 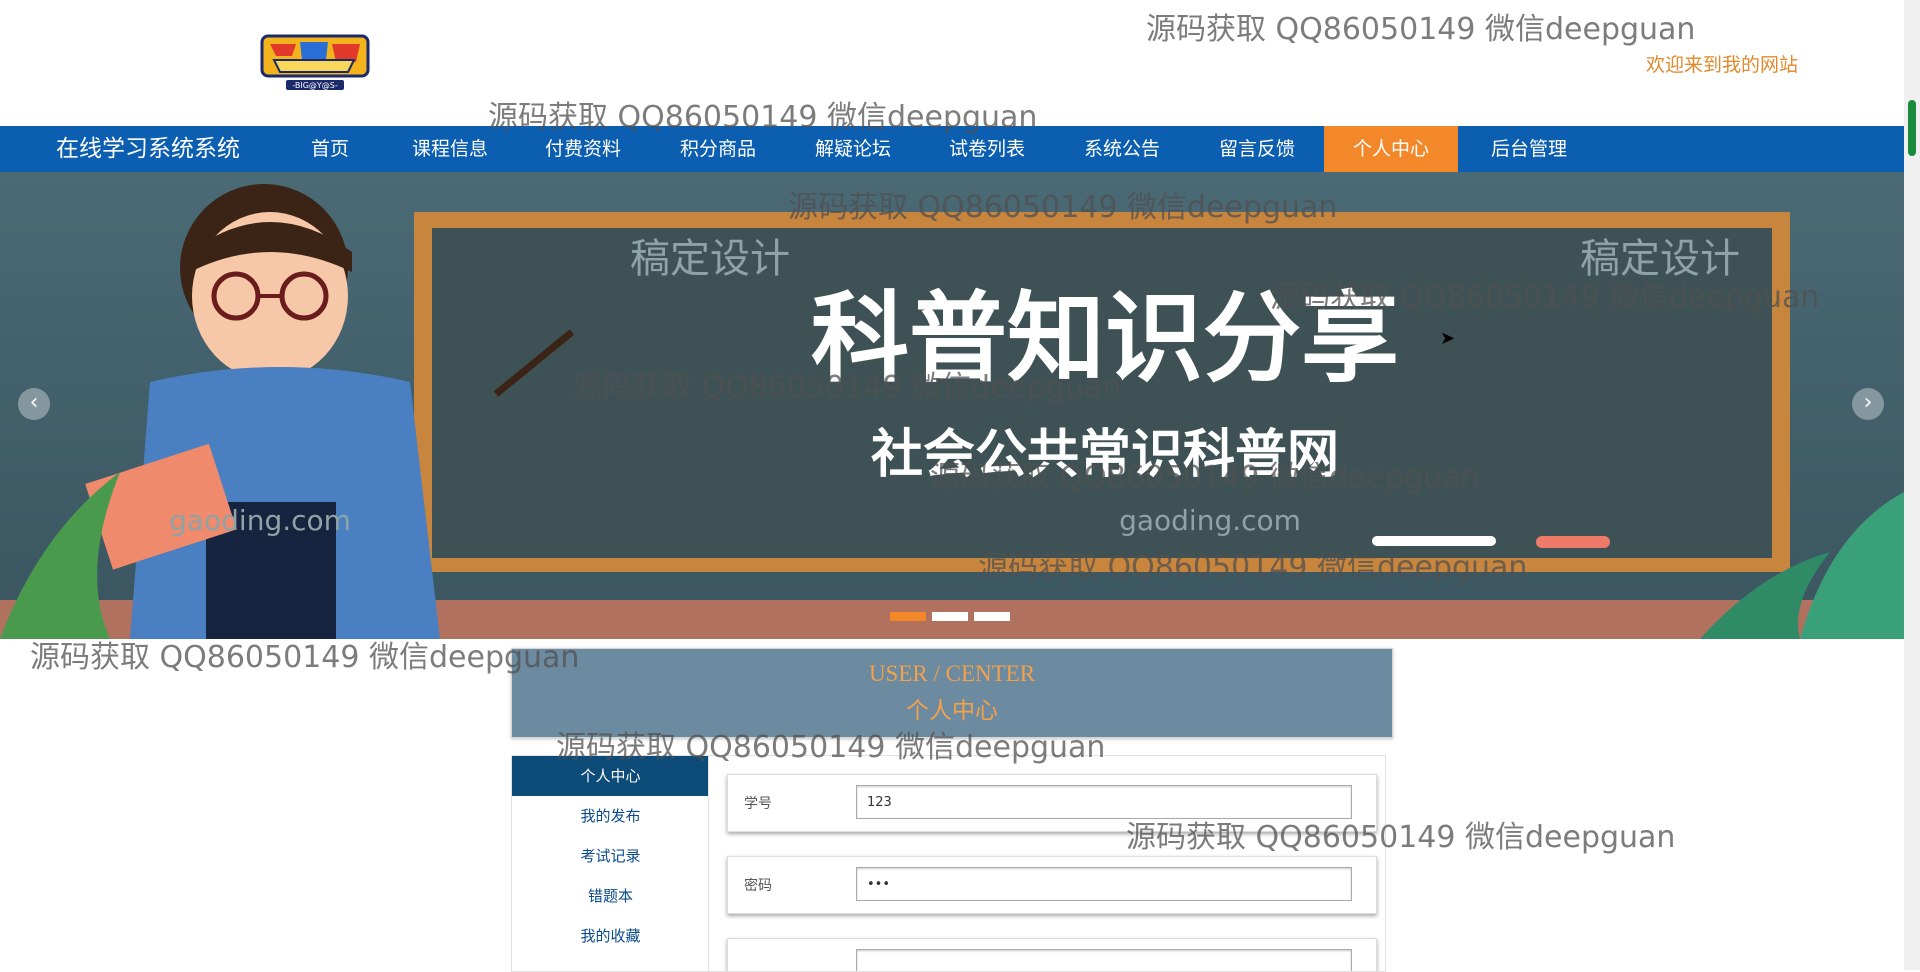 What do you see at coordinates (610, 776) in the screenshot?
I see `sidebar-item-profile: 个人中心` at bounding box center [610, 776].